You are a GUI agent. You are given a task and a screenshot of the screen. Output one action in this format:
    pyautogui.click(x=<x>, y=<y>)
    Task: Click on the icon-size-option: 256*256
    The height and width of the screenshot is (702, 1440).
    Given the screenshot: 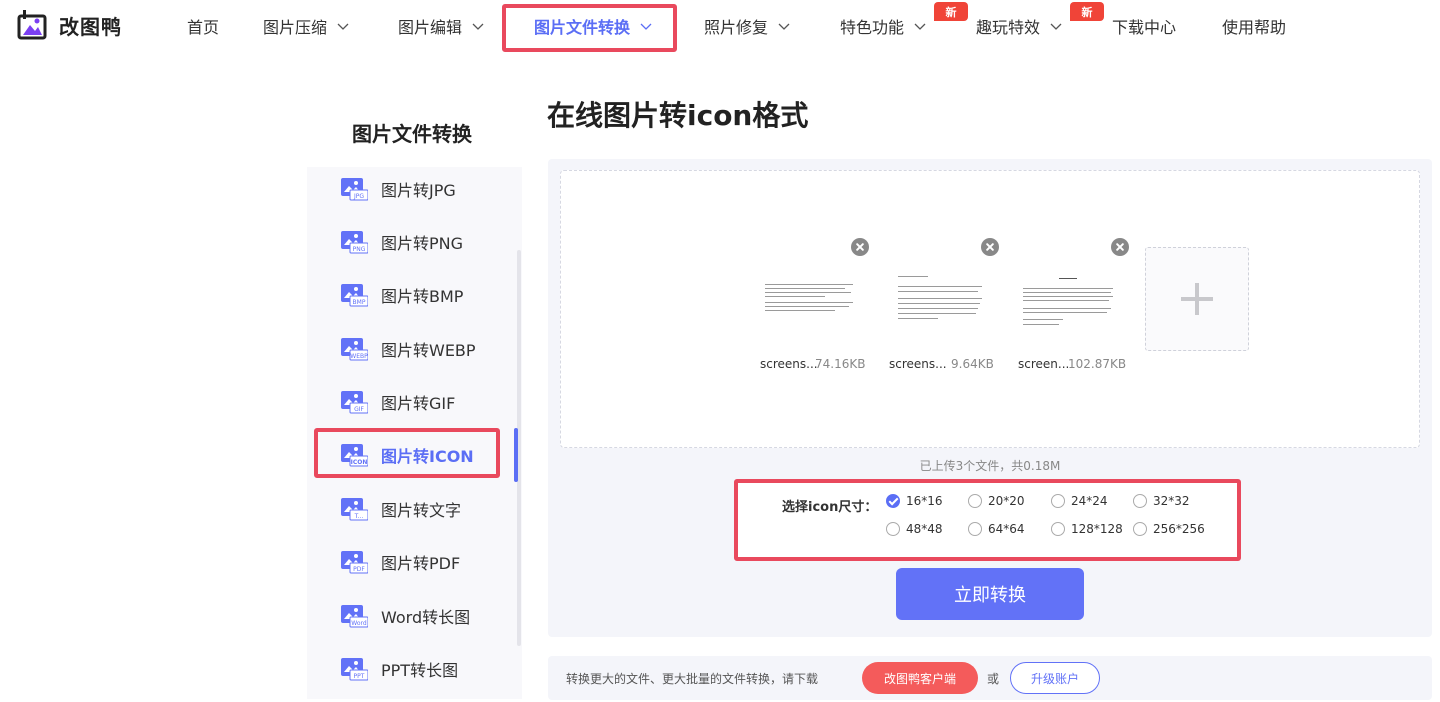 What is the action you would take?
    pyautogui.click(x=1169, y=529)
    